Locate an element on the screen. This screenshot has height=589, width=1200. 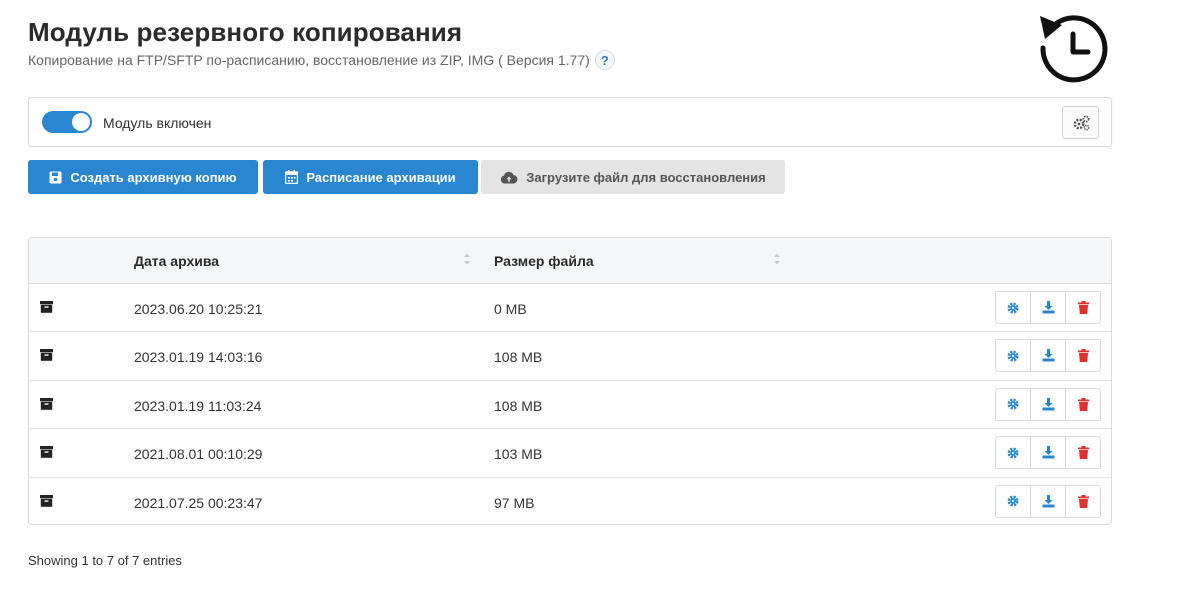
toggle-knob is located at coordinates (81, 122).